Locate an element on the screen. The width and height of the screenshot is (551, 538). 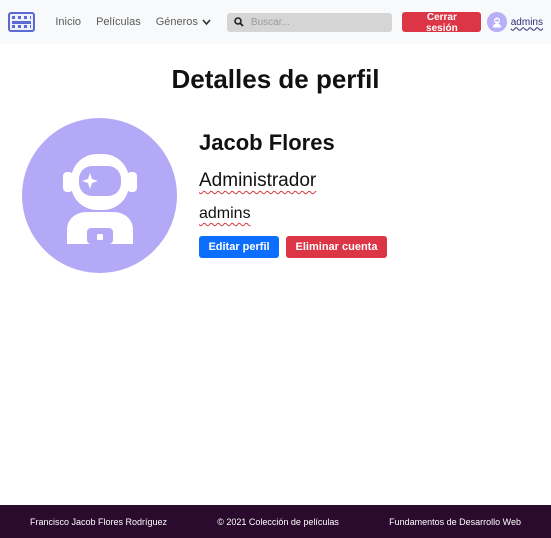
footer-copyright: © 2021 Colección de películas is located at coordinates (278, 521).